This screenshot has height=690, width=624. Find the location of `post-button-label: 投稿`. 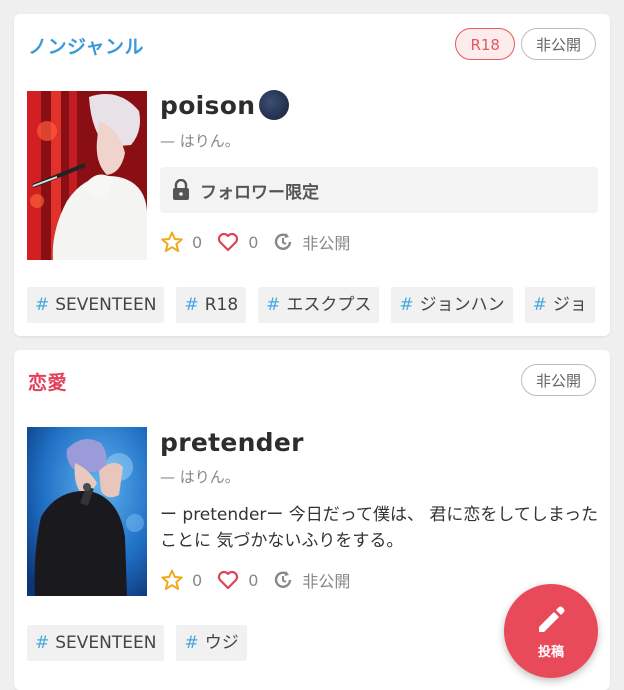

post-button-label: 投稿 is located at coordinates (550, 652).